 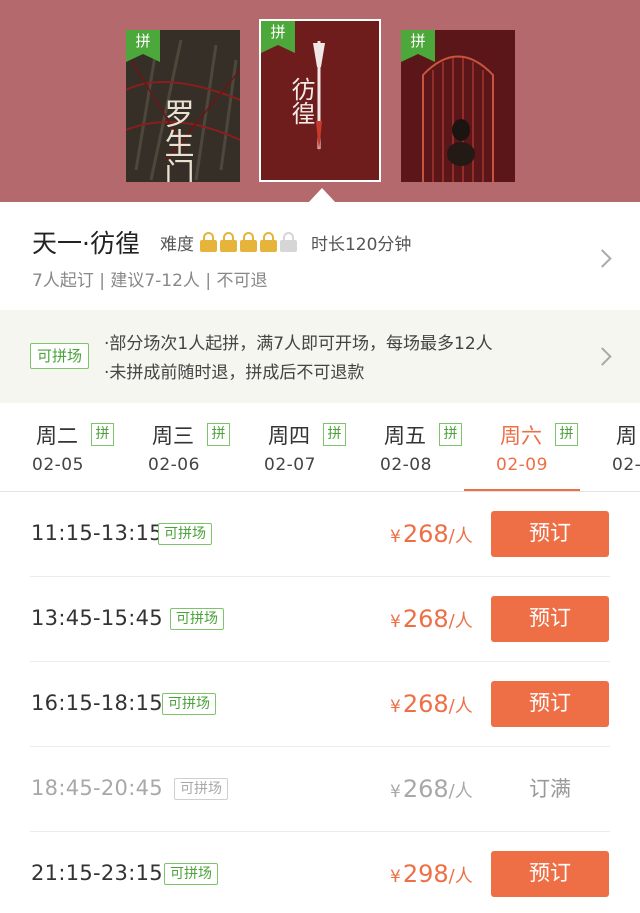 I want to click on date: 02-09, so click(x=522, y=465).